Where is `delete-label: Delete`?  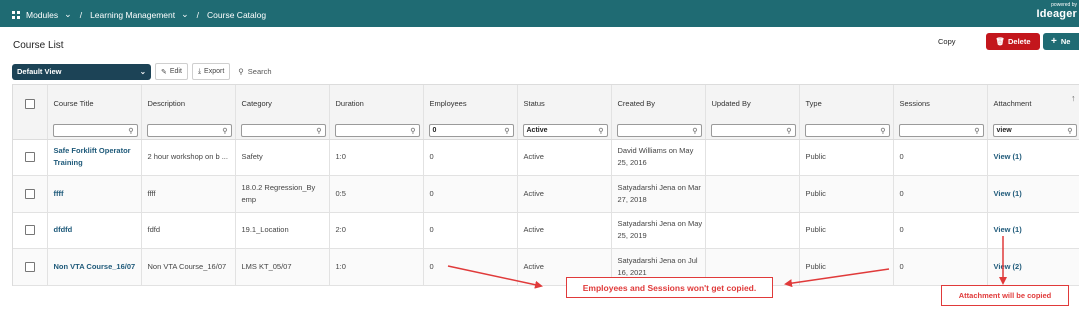 delete-label: Delete is located at coordinates (1019, 41).